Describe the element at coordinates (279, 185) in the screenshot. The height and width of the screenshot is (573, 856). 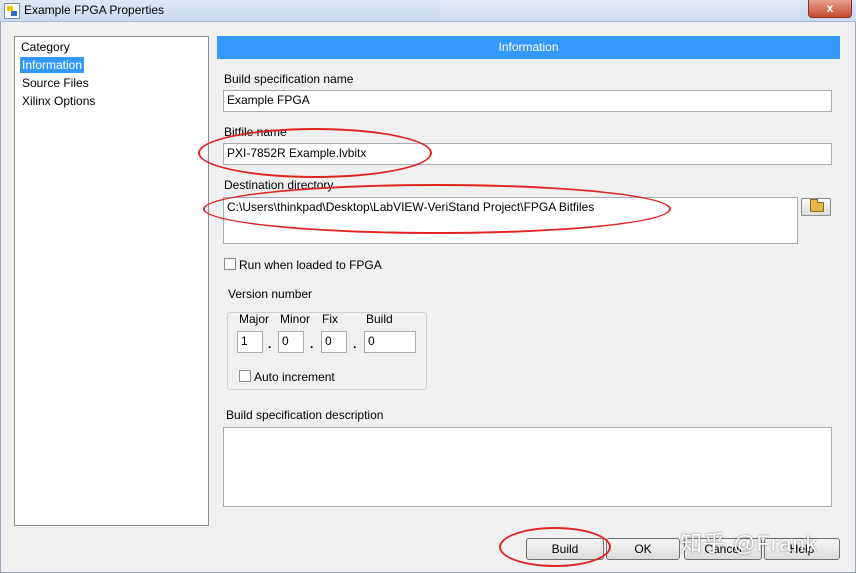
I see `destination-directory-label: Destination directory` at that location.